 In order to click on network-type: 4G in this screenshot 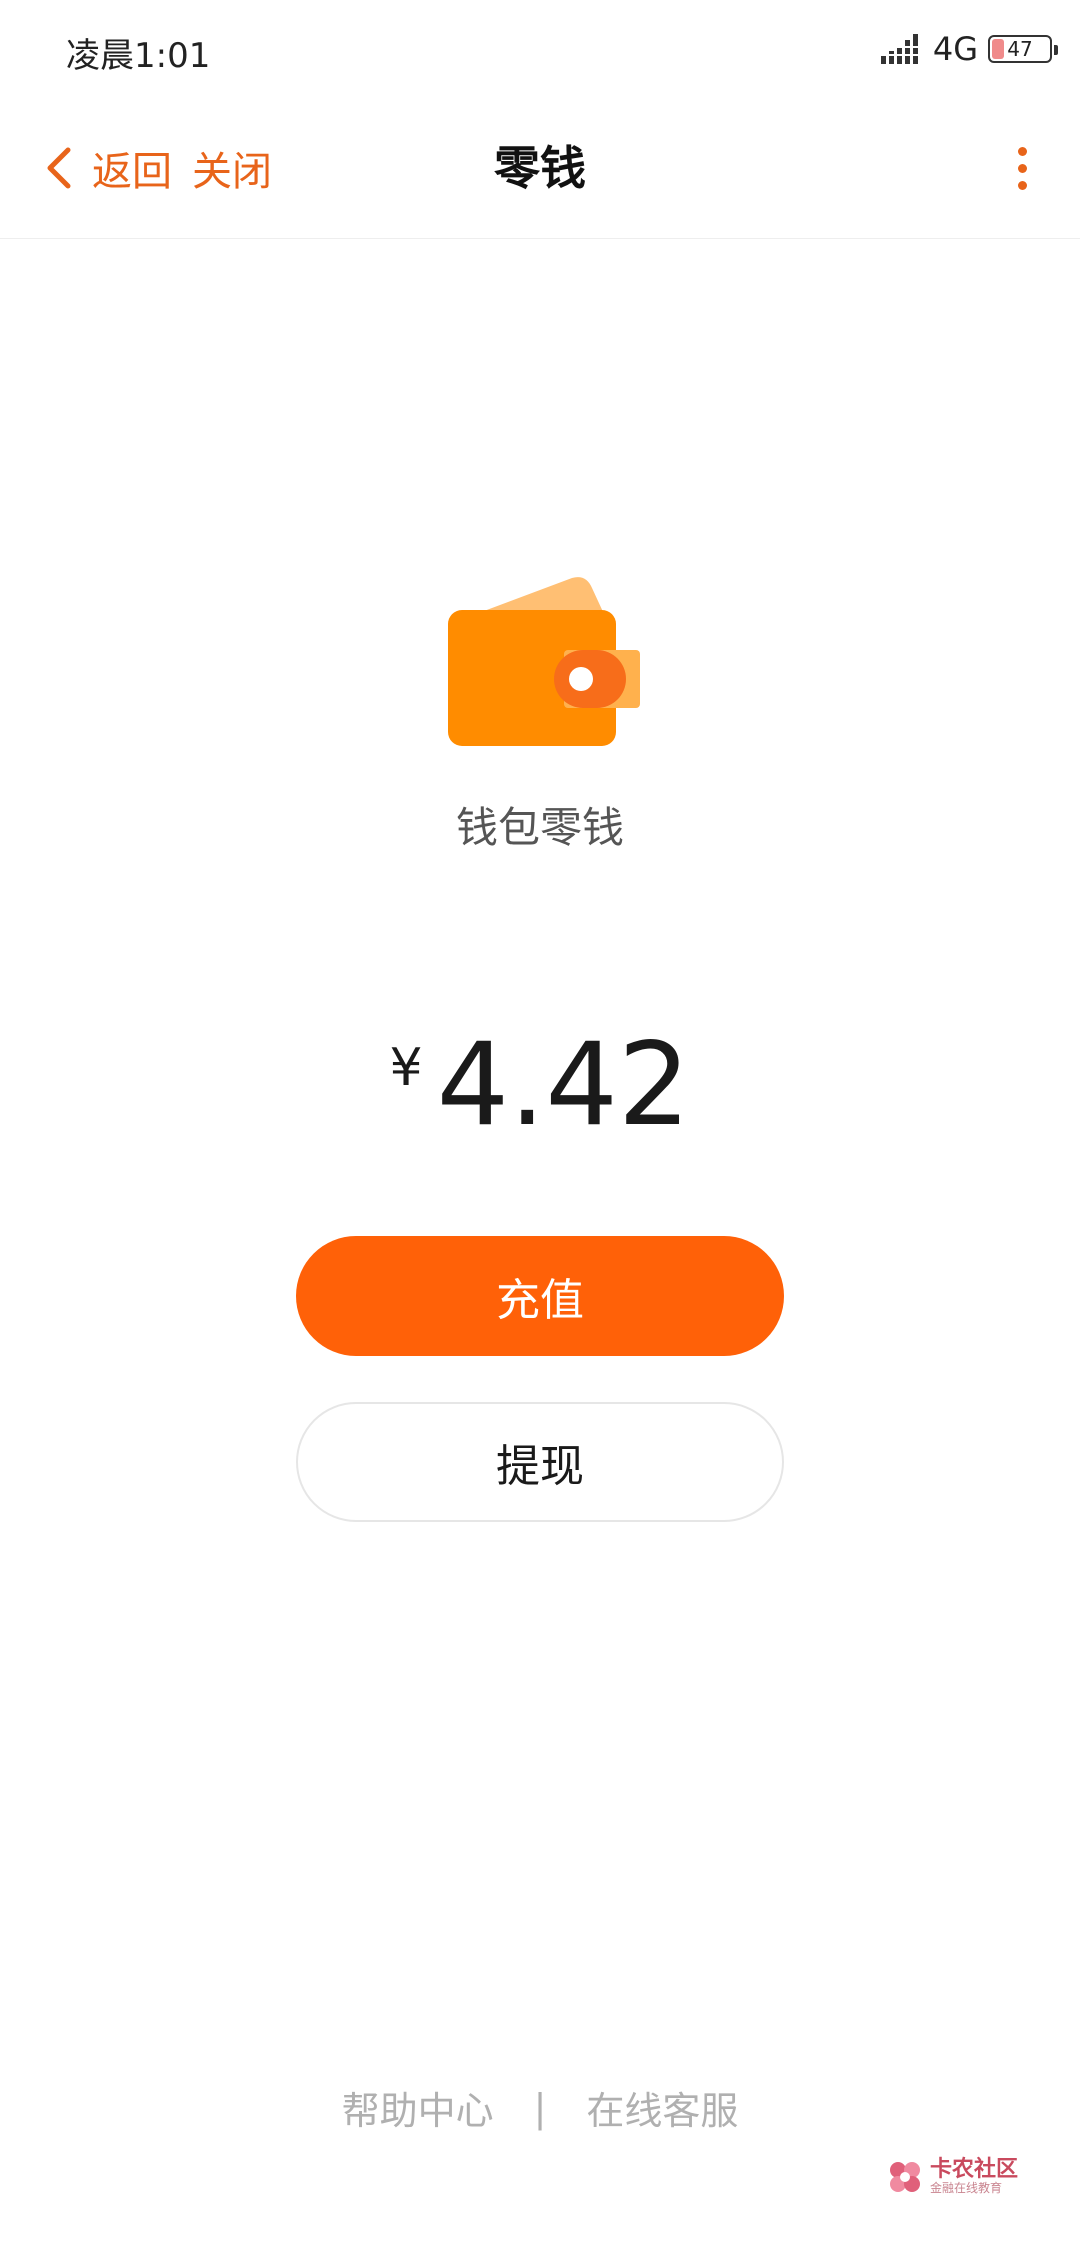, I will do `click(955, 49)`.